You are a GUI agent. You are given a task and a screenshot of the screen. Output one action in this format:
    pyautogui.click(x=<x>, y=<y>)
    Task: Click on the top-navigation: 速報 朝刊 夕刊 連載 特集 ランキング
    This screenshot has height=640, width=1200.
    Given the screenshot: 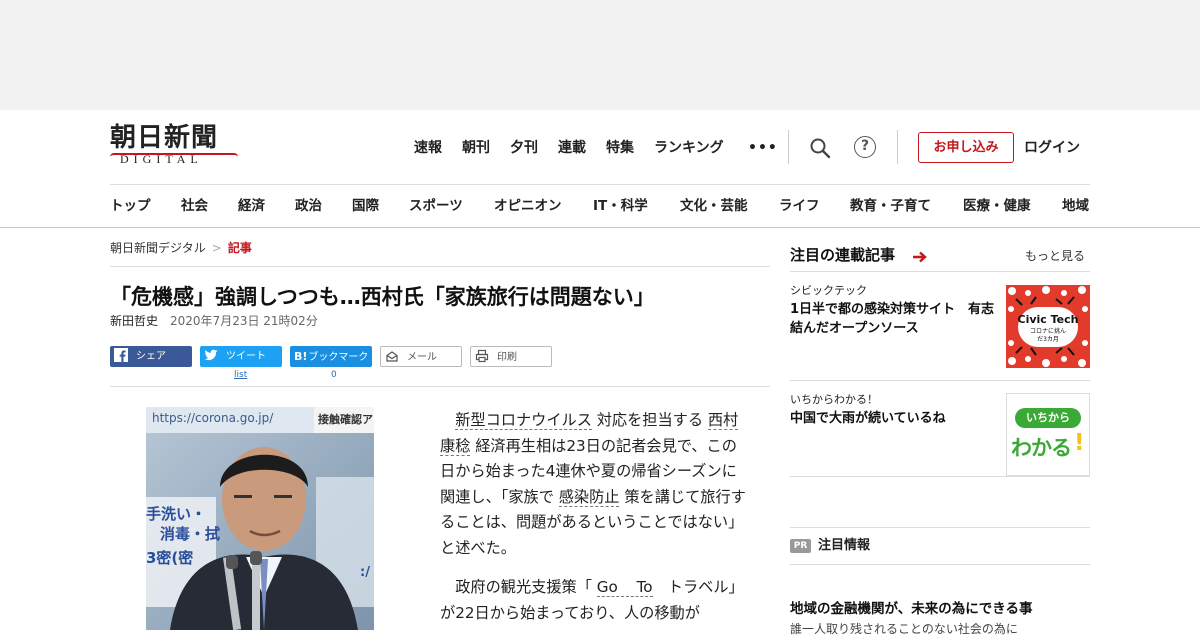 What is the action you would take?
    pyautogui.click(x=579, y=148)
    